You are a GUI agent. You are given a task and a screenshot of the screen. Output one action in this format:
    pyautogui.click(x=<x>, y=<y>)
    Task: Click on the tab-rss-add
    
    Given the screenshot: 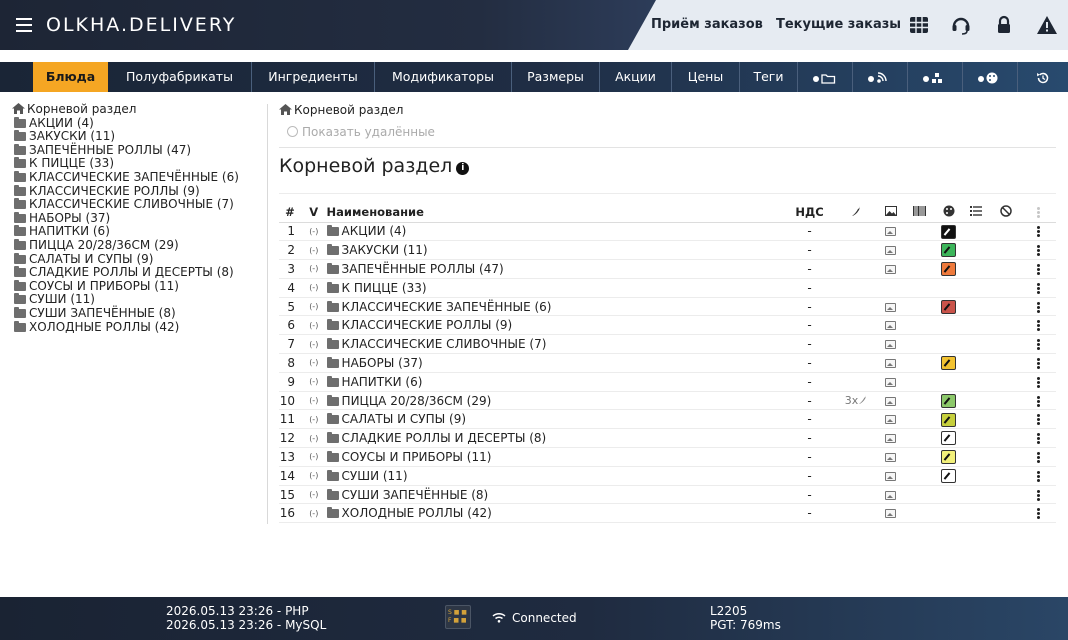 What is the action you would take?
    pyautogui.click(x=880, y=77)
    